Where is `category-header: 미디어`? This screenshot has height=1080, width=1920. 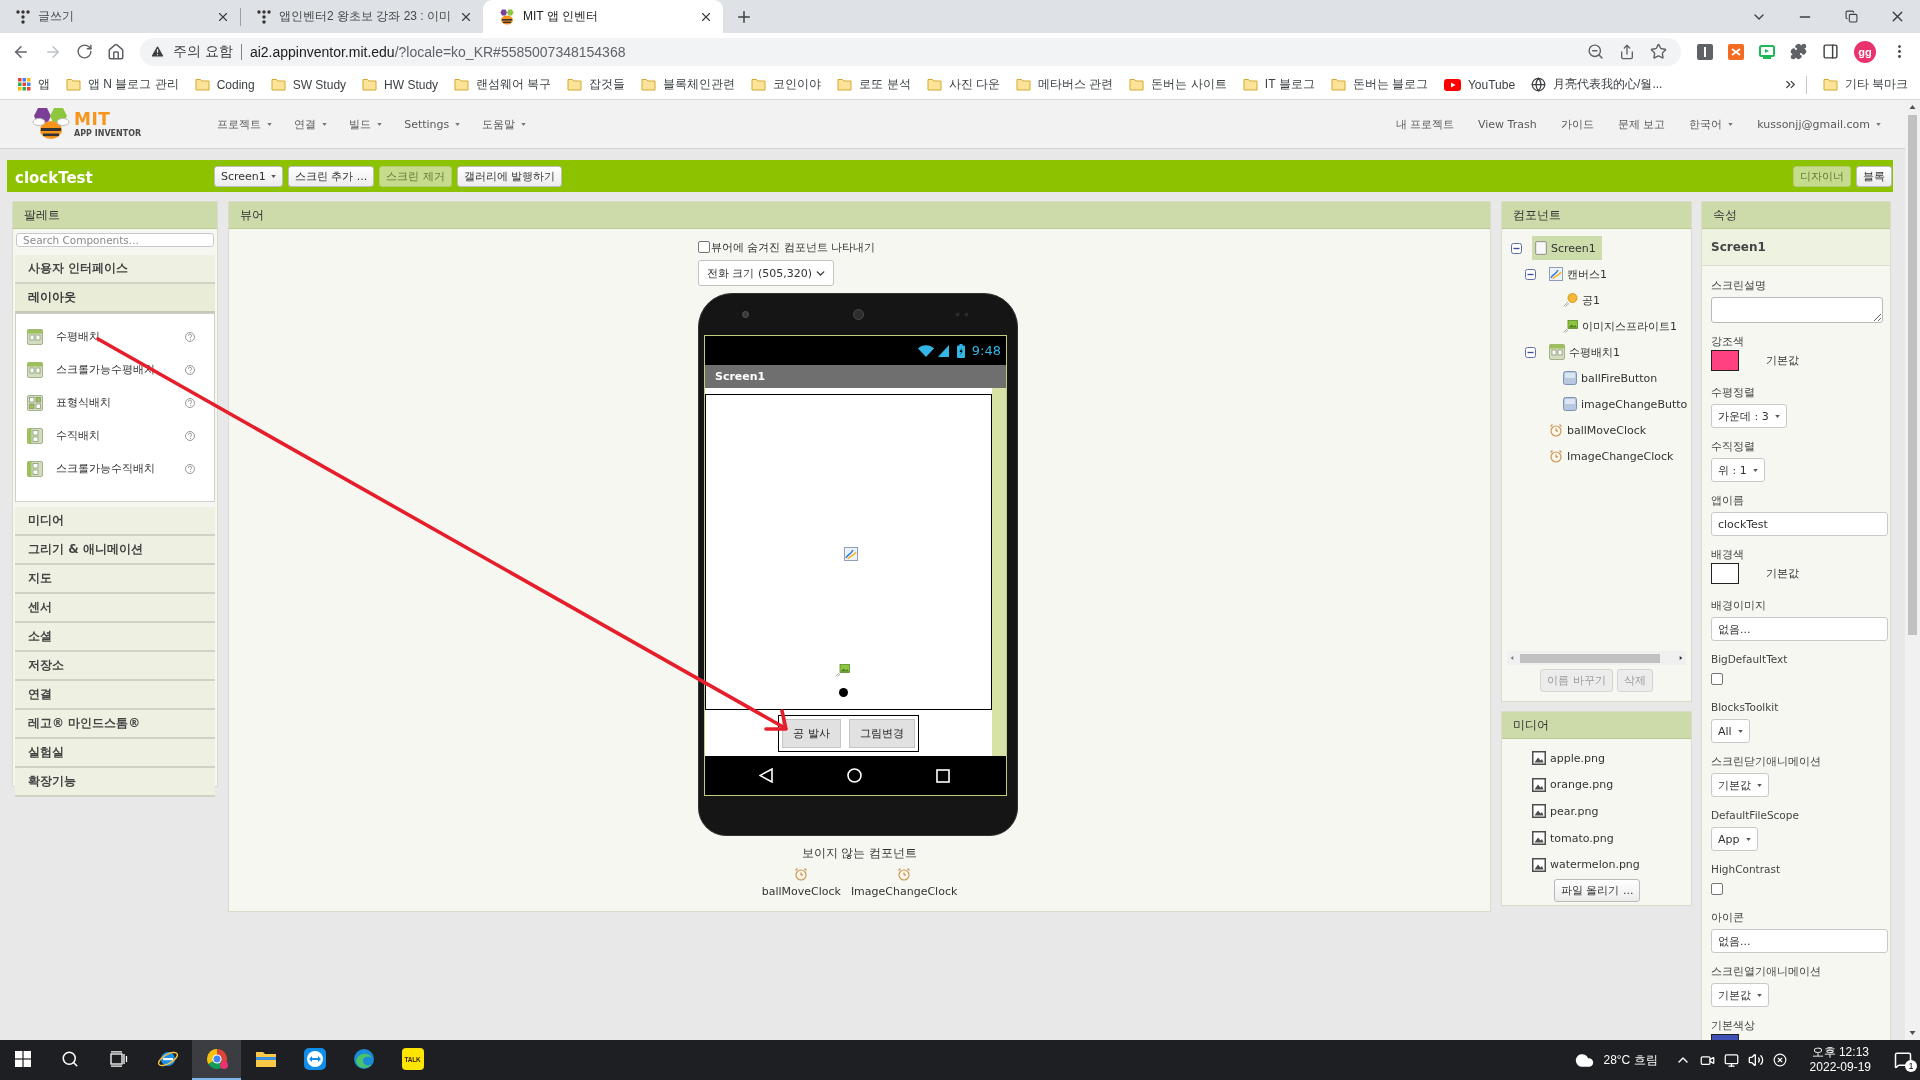 category-header: 미디어 is located at coordinates (115, 521).